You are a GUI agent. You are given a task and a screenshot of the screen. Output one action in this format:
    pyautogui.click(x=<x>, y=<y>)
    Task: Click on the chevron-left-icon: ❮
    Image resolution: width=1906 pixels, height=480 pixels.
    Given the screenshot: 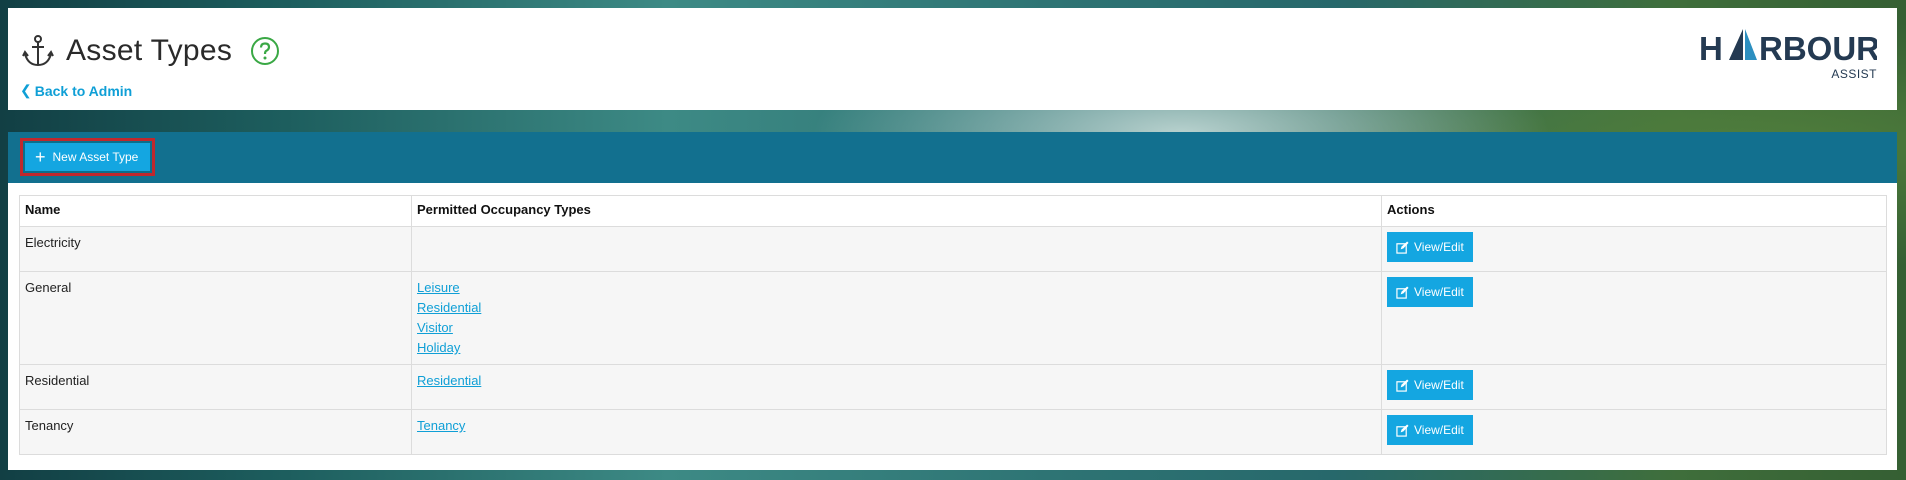 What is the action you would take?
    pyautogui.click(x=26, y=90)
    